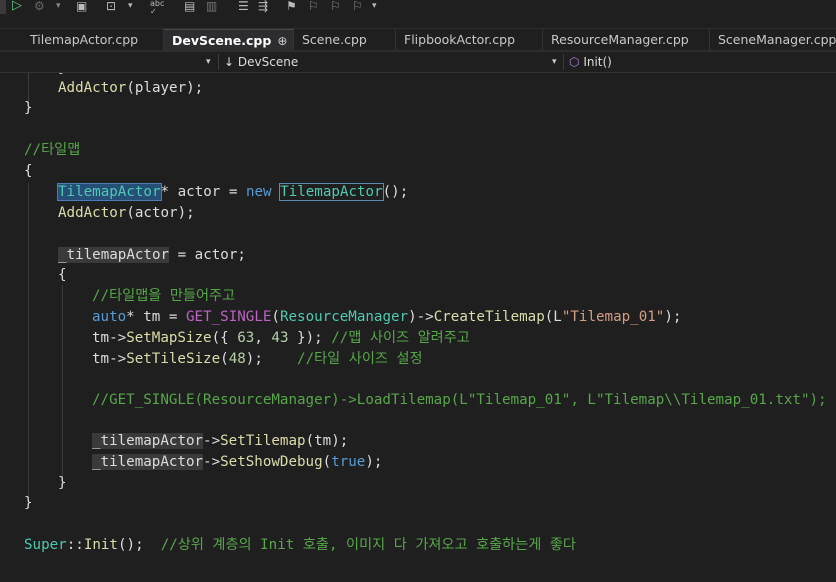 This screenshot has height=582, width=836. What do you see at coordinates (291, 8) in the screenshot?
I see `bookmark-icon: ⚑` at bounding box center [291, 8].